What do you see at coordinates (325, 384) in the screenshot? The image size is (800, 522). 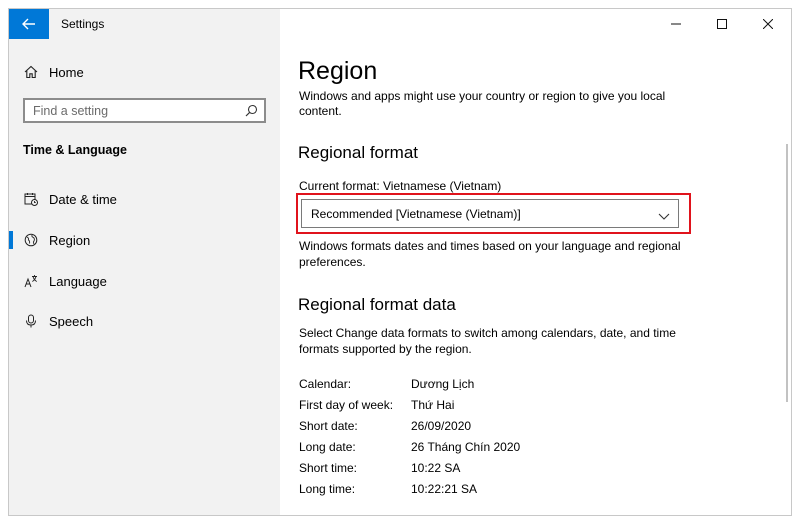 I see `data-key: Calendar:` at bounding box center [325, 384].